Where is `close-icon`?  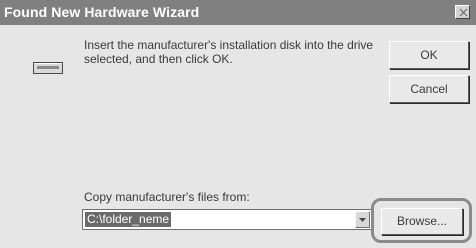
close-icon is located at coordinates (463, 12).